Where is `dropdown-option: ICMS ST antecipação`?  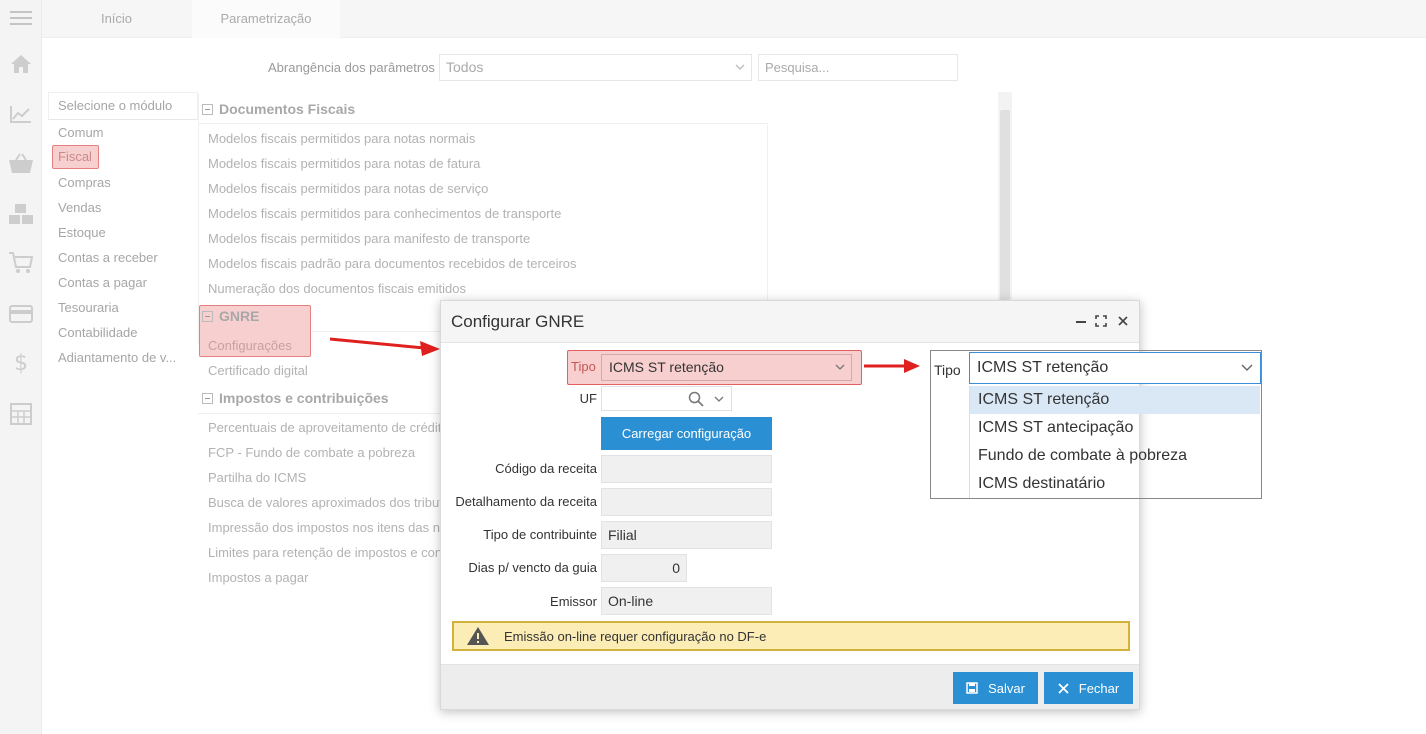
dropdown-option: ICMS ST antecipação is located at coordinates (1114, 428).